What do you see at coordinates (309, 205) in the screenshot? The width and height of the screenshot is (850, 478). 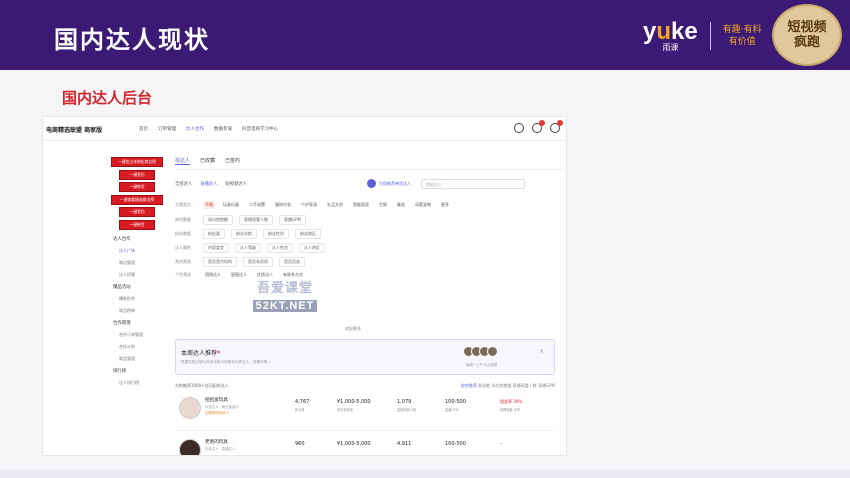 I see `filter-chip: 个护家清` at bounding box center [309, 205].